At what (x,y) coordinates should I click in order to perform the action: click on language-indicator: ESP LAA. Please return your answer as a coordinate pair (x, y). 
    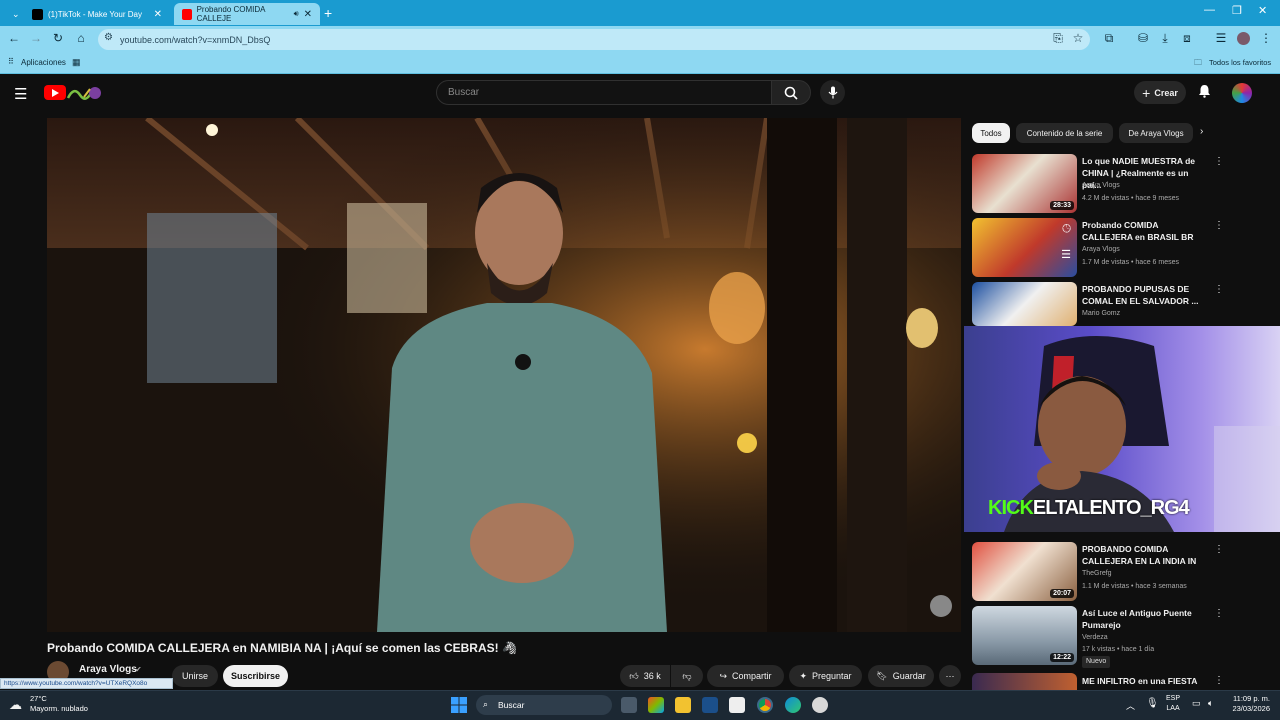
    Looking at the image, I should click on (1173, 704).